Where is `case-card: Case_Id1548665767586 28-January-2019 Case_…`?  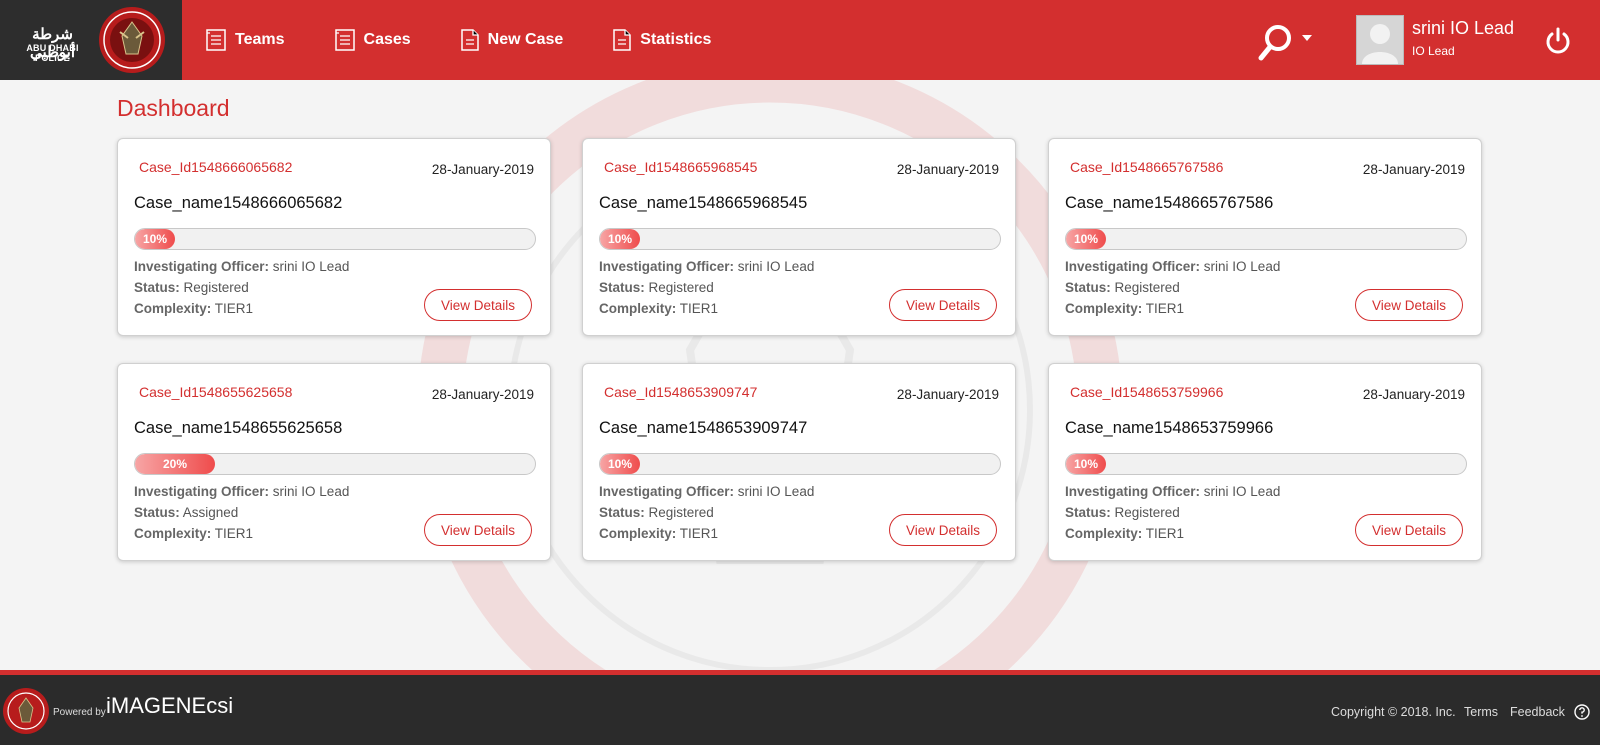
case-card: Case_Id1548665767586 28-January-2019 Case_… is located at coordinates (1265, 237).